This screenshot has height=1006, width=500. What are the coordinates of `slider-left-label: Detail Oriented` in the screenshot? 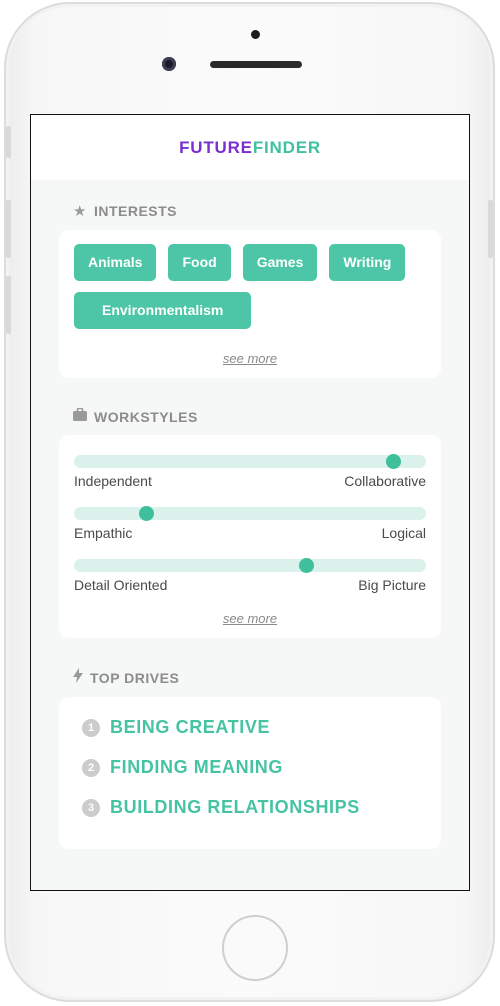 It's located at (121, 585).